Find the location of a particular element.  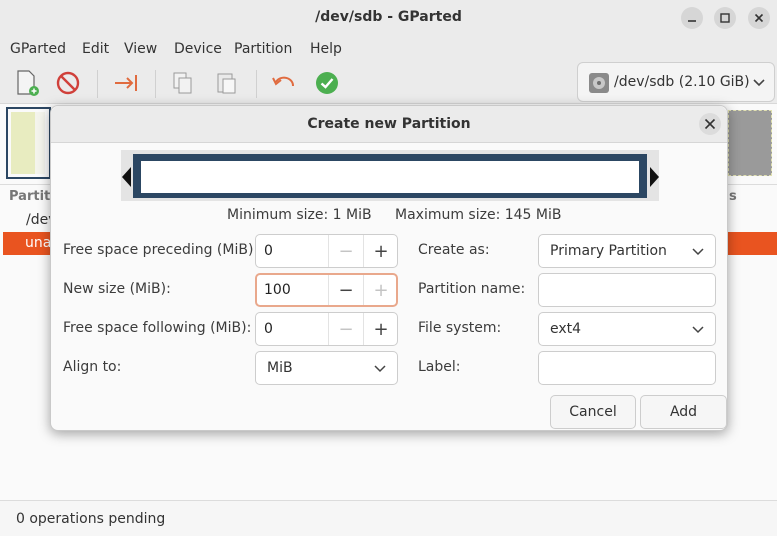

free-following-value: 0 is located at coordinates (268, 329).